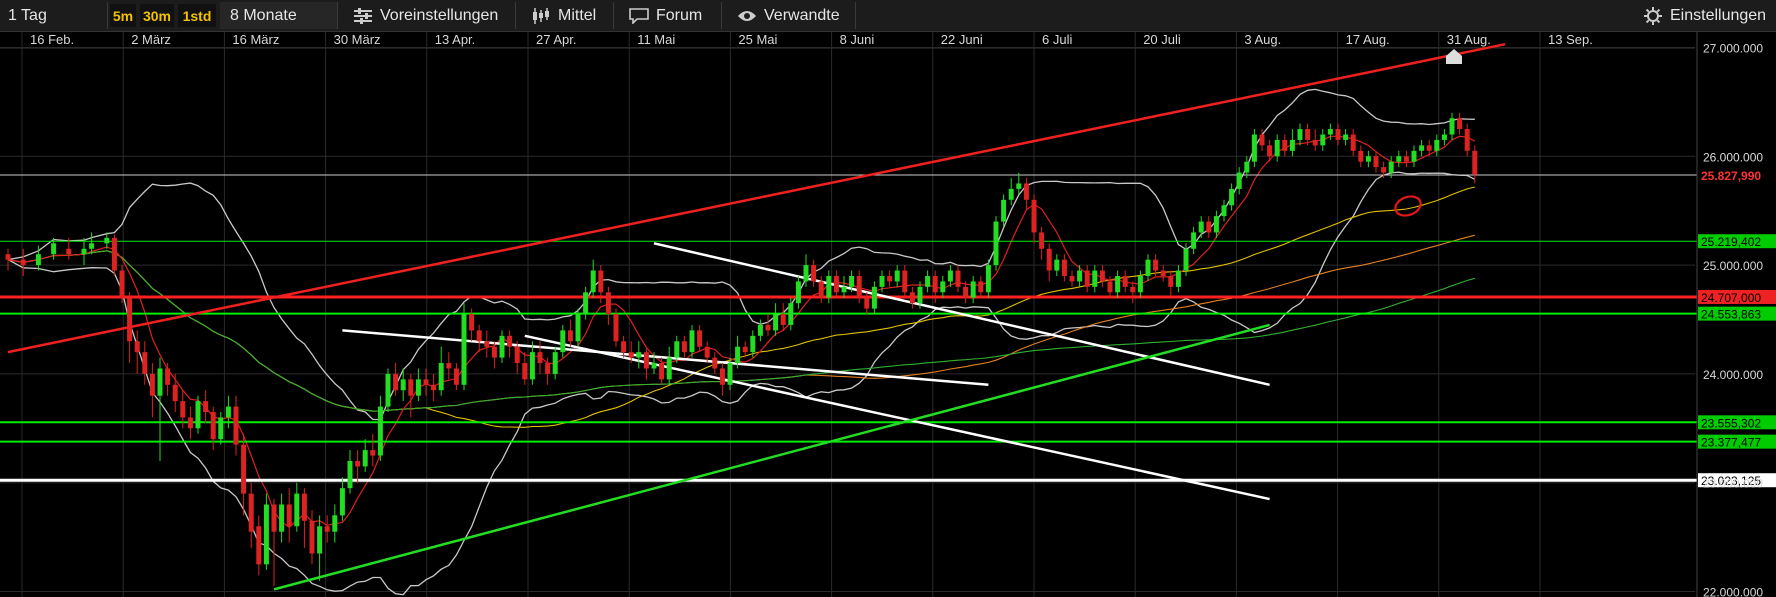  I want to click on forum-button: Forum, so click(669, 15).